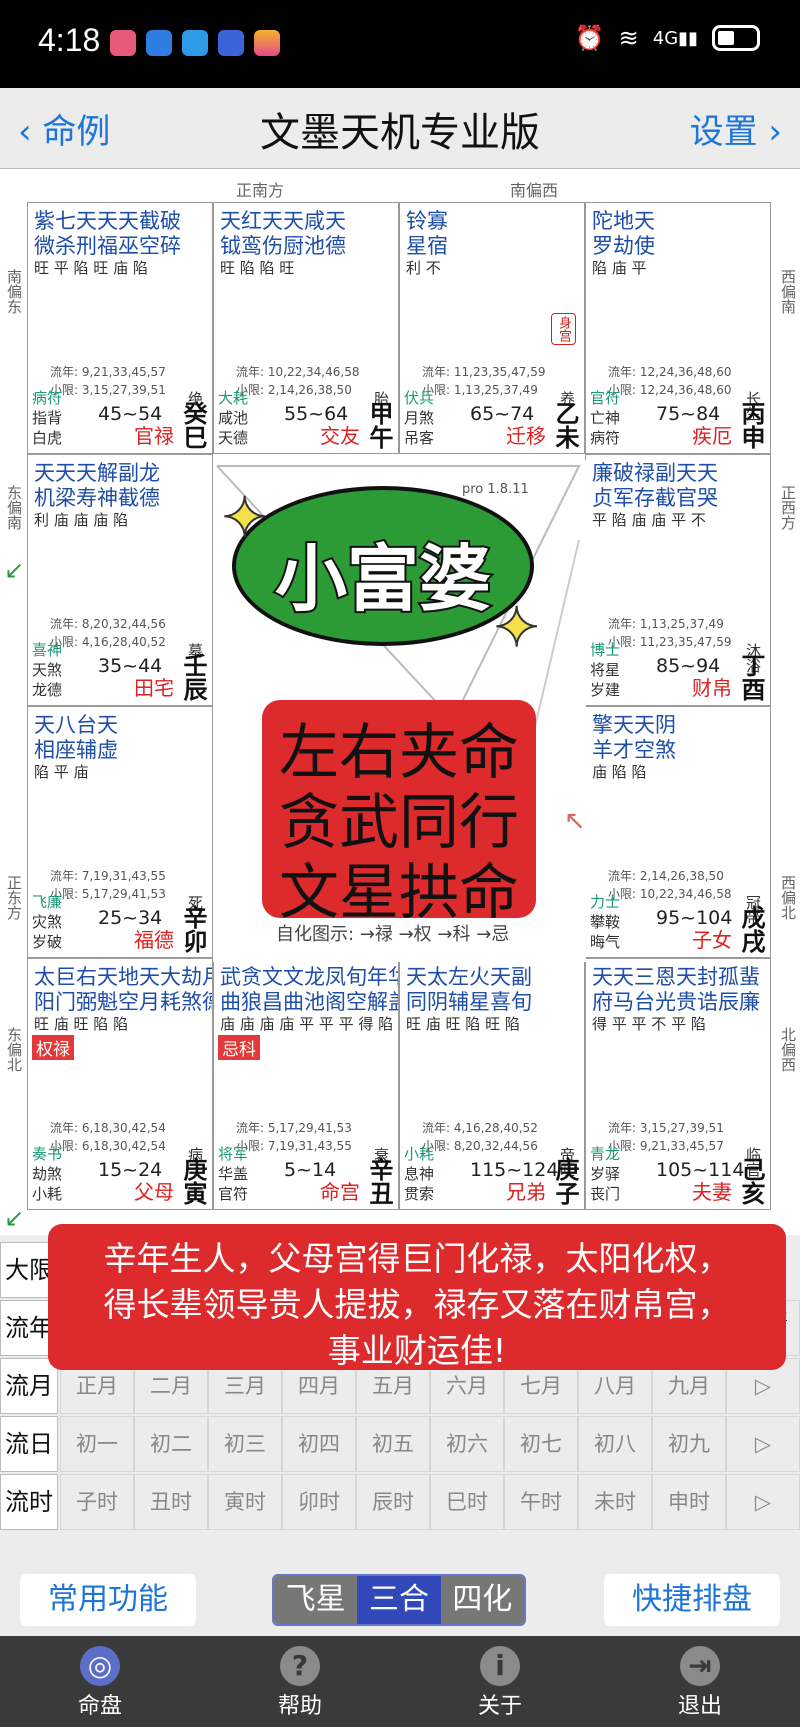 The image size is (800, 1727). What do you see at coordinates (294, 1128) in the screenshot?
I see `liunian-years: 流年: 5,17,29,41,53` at bounding box center [294, 1128].